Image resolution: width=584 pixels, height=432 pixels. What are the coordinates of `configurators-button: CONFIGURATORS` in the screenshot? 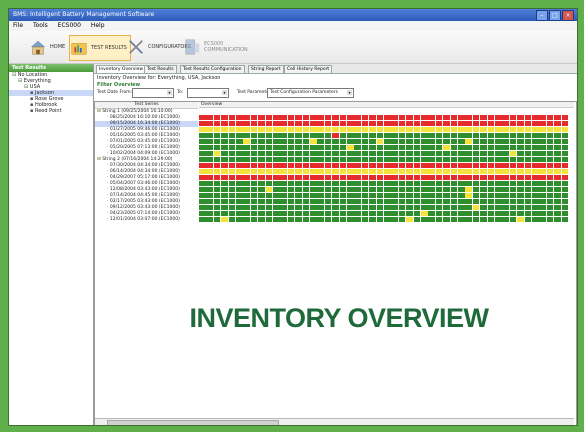 It's located at (159, 47).